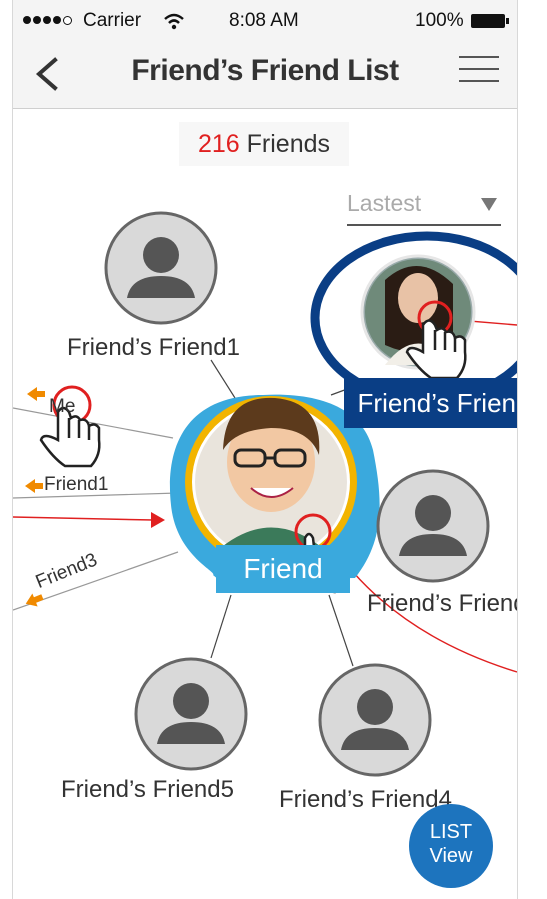  I want to click on friend-count-suffix: Friends, so click(285, 144).